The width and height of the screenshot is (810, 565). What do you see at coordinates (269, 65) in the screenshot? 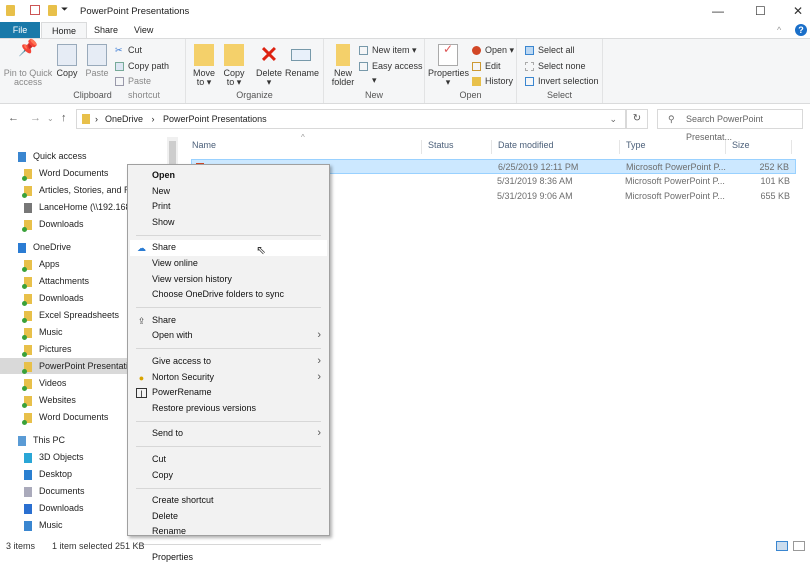
I see `delete-button: ✕ Delete ▾` at bounding box center [269, 65].